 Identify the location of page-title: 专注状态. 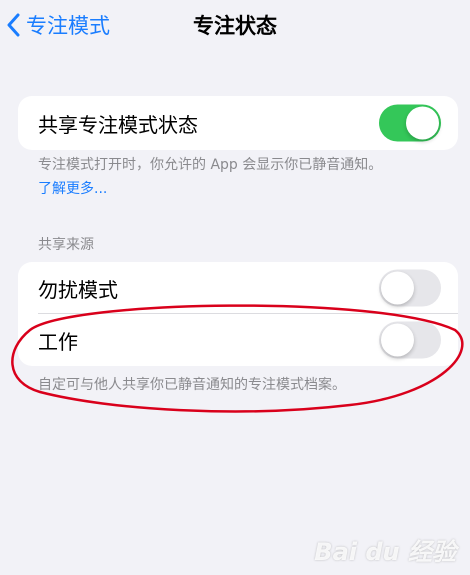
(235, 26).